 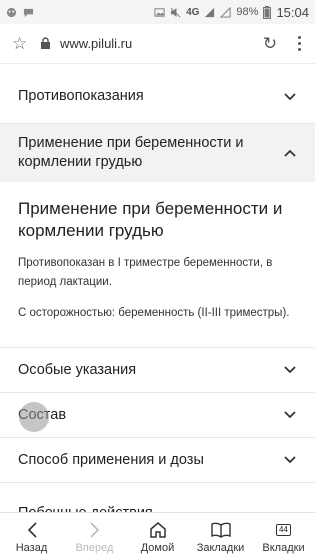 What do you see at coordinates (283, 547) in the screenshot?
I see `nav-label: Вкладки` at bounding box center [283, 547].